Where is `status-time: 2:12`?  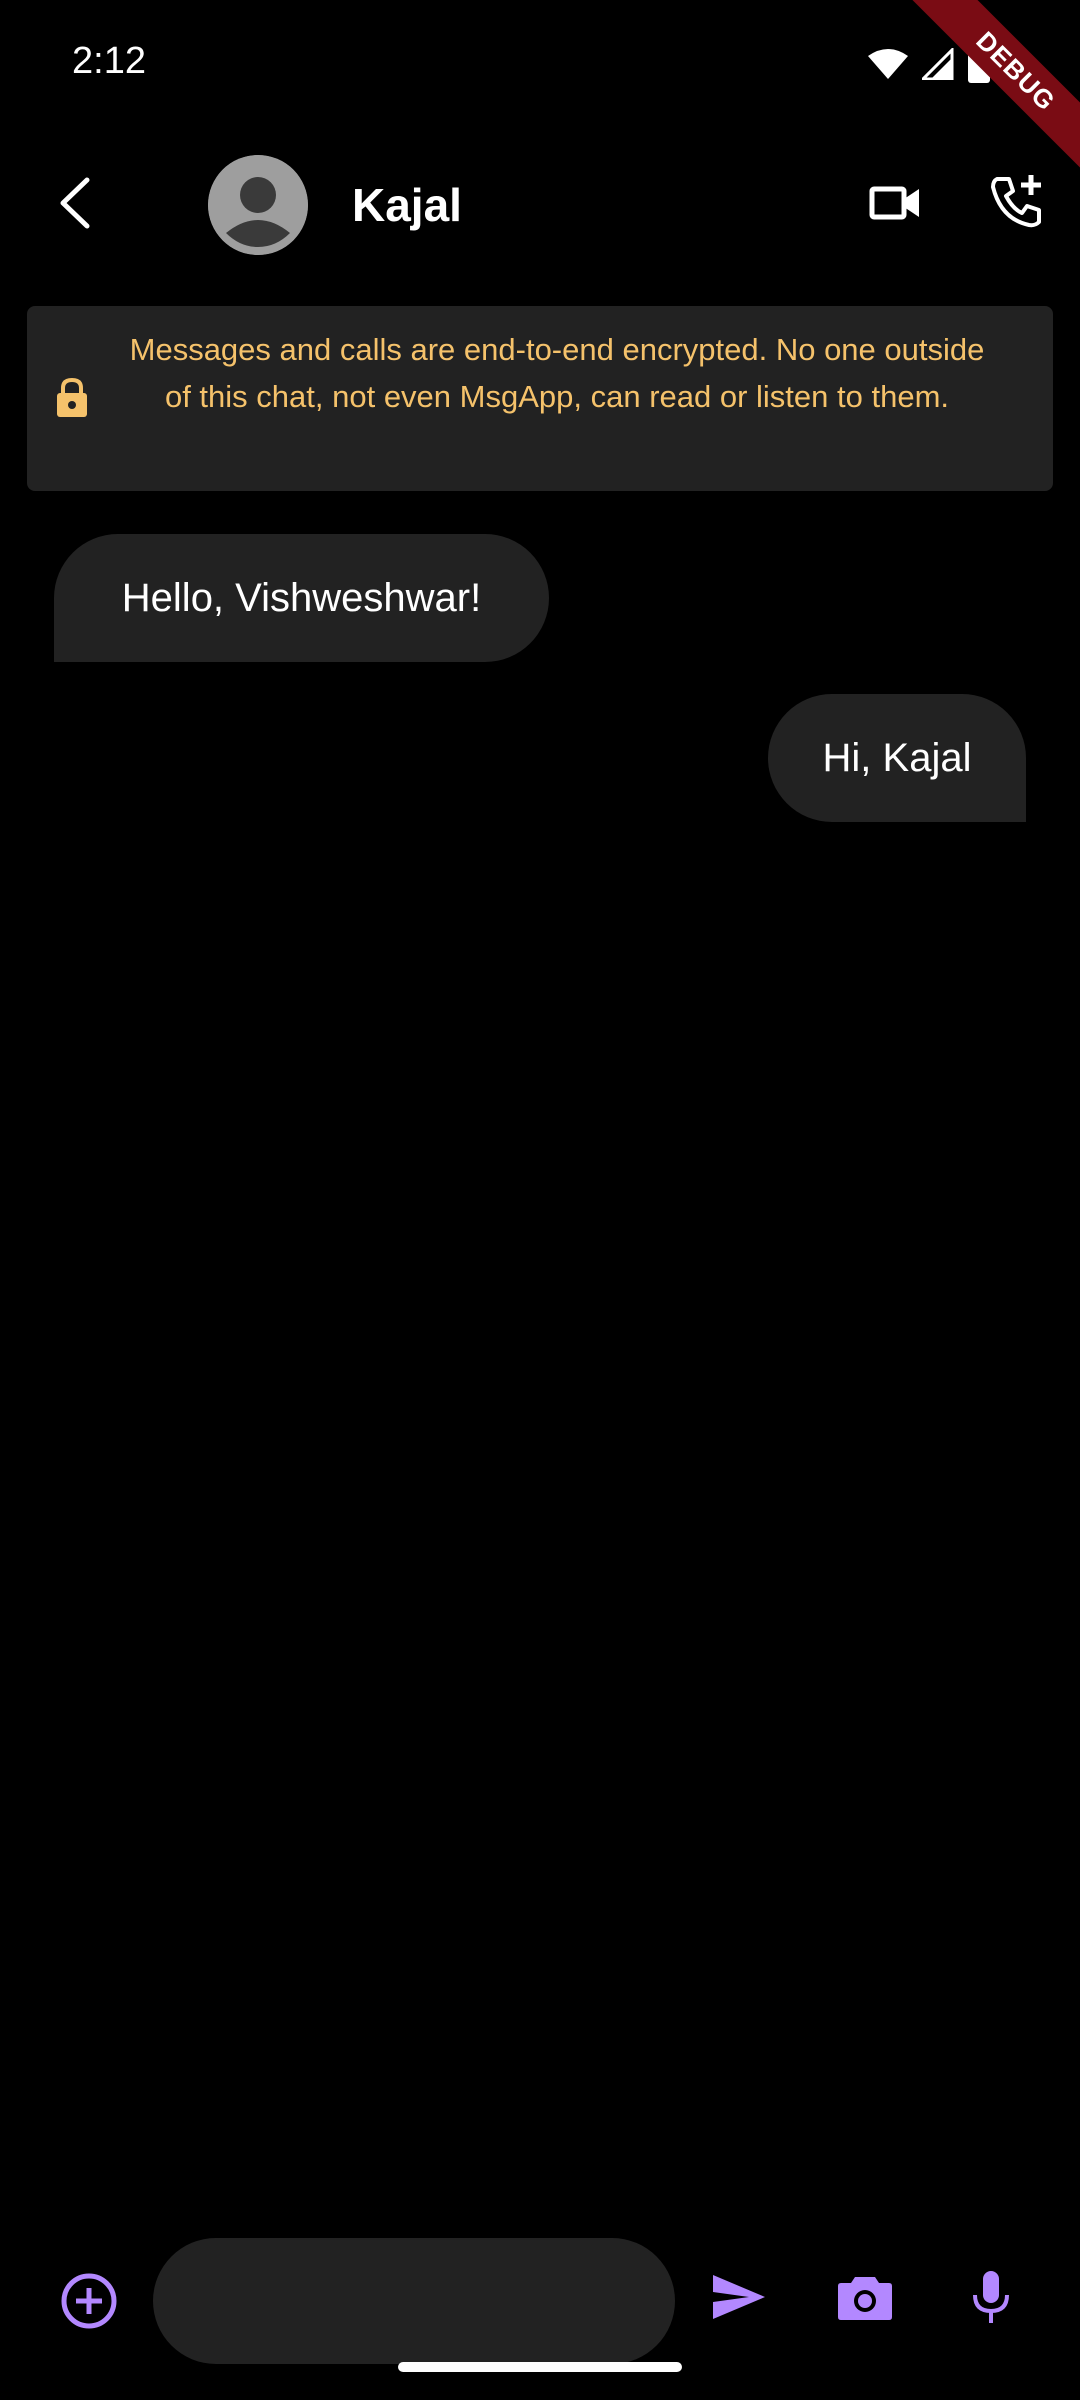
status-time: 2:12 is located at coordinates (109, 61).